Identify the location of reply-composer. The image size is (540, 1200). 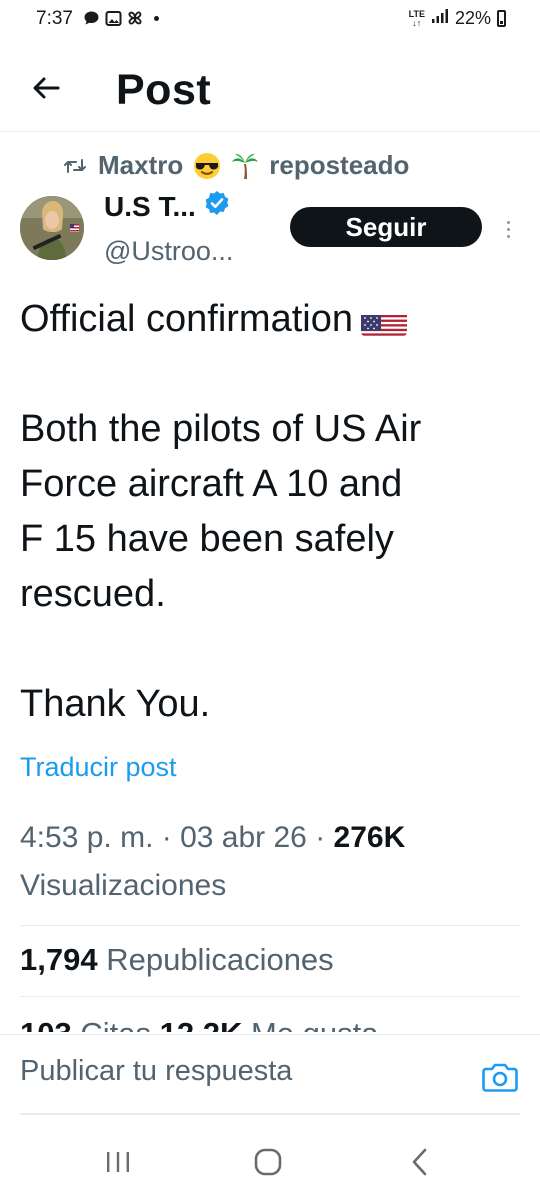
(270, 1075).